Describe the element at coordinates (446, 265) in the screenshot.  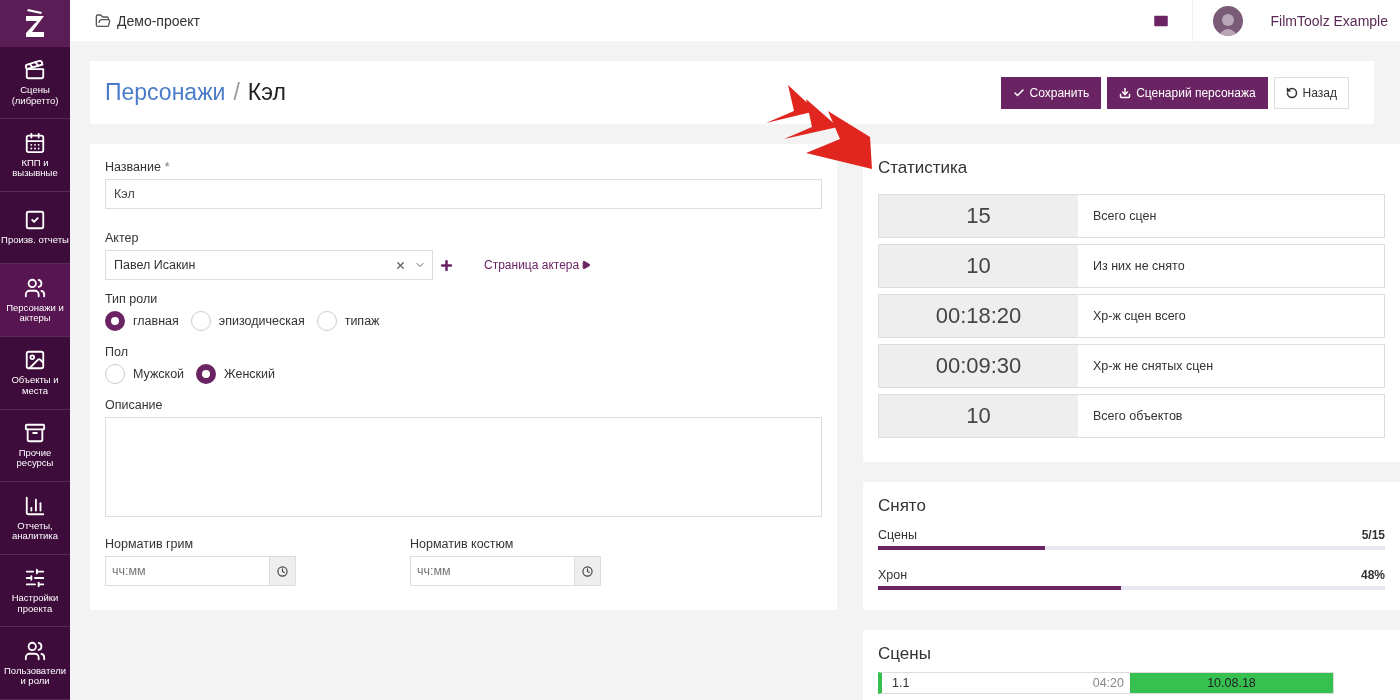
I see `add-icon` at that location.